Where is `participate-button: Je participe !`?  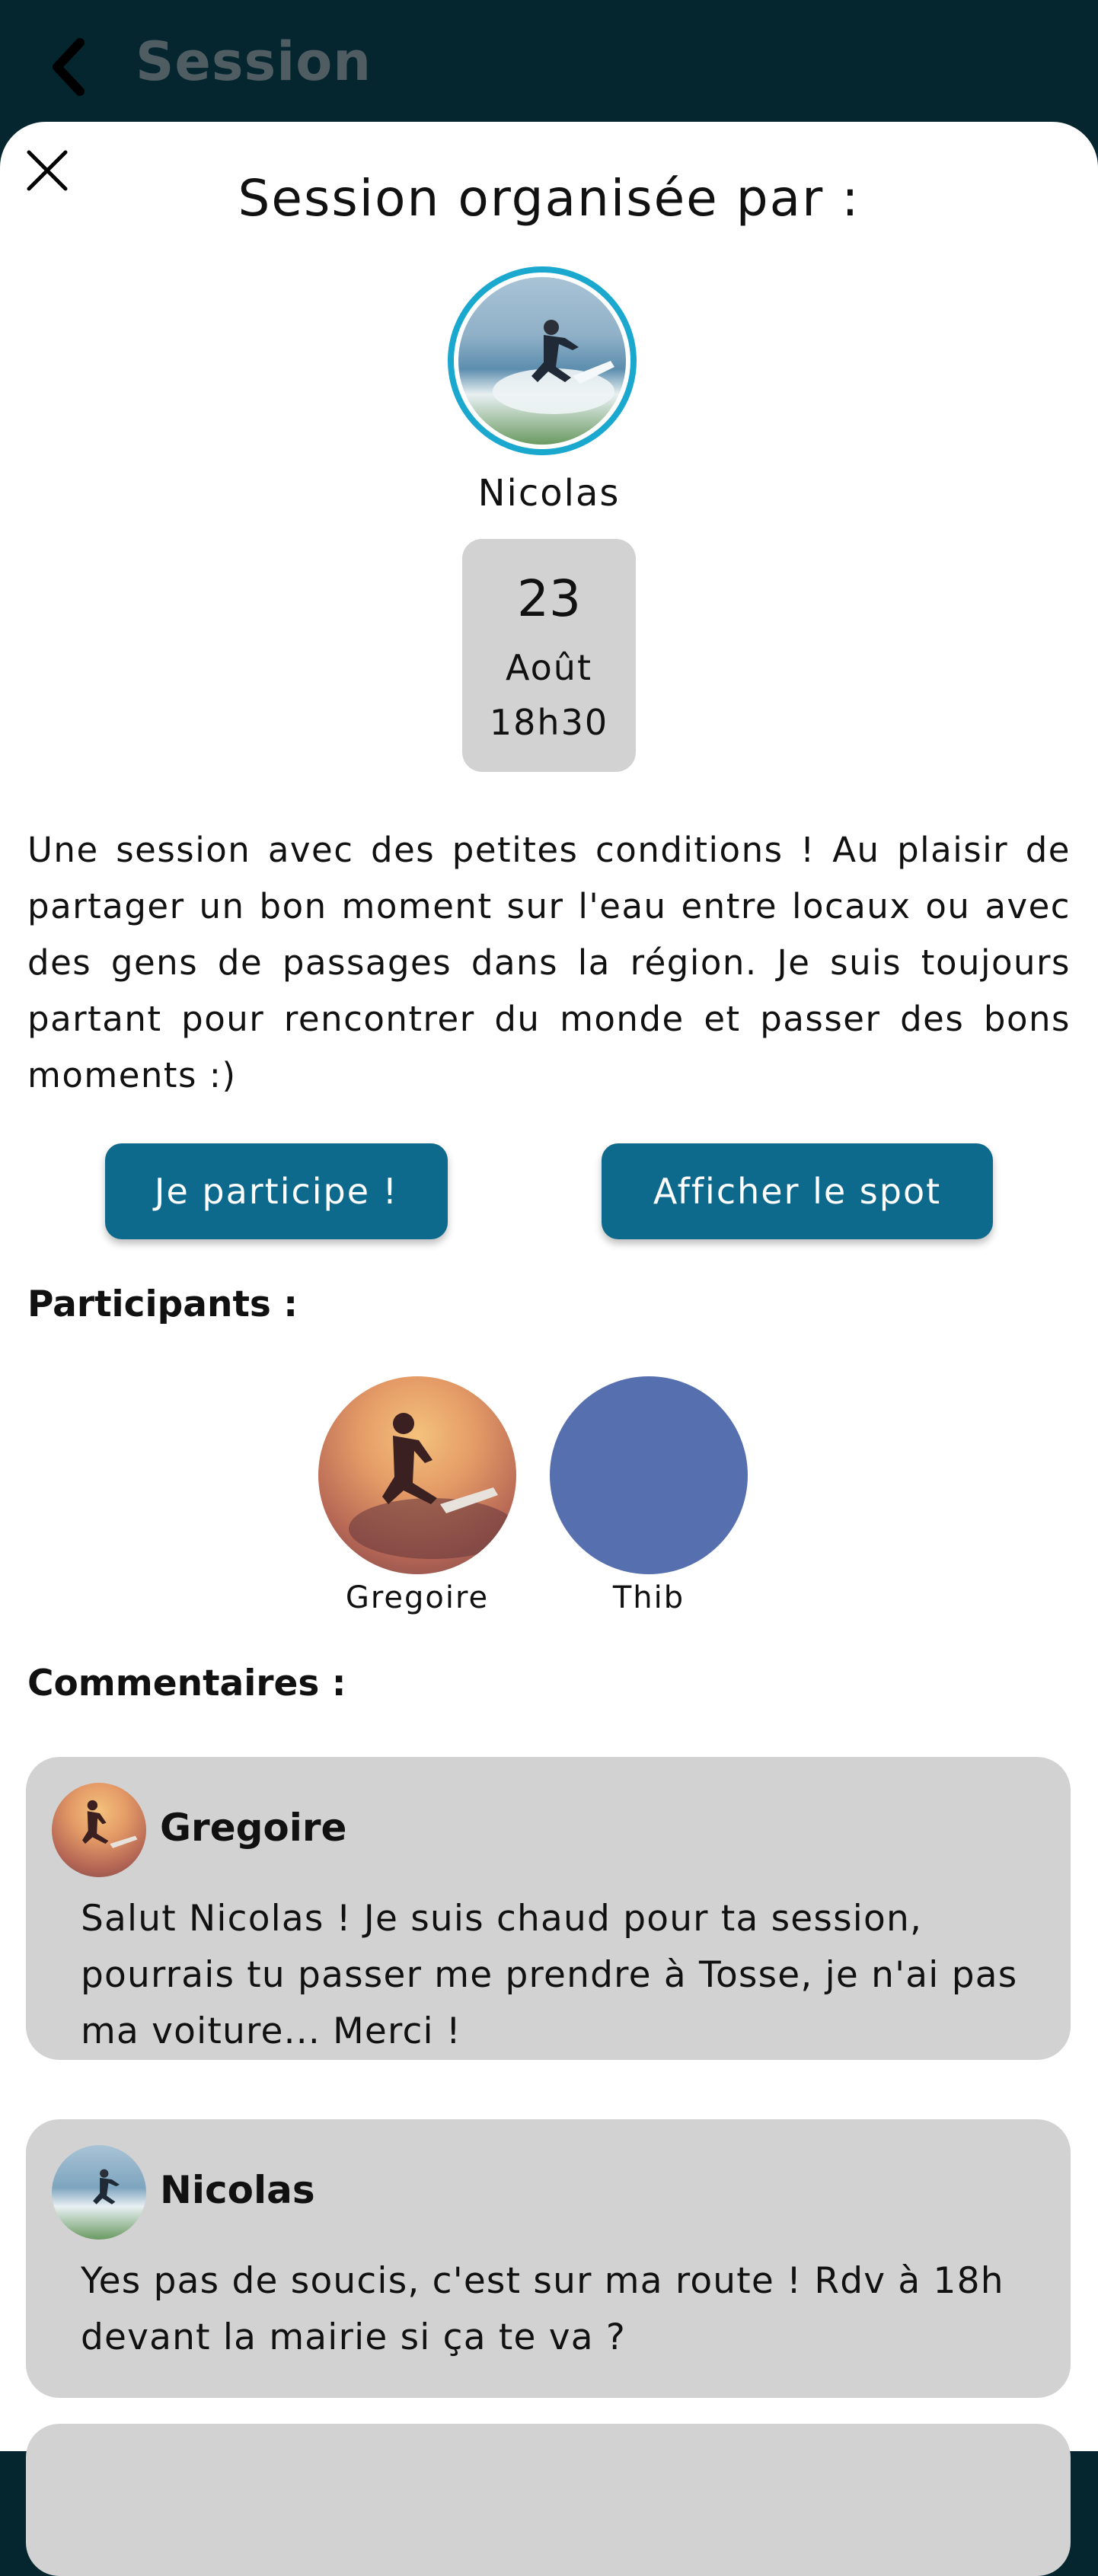 participate-button: Je participe ! is located at coordinates (276, 1191).